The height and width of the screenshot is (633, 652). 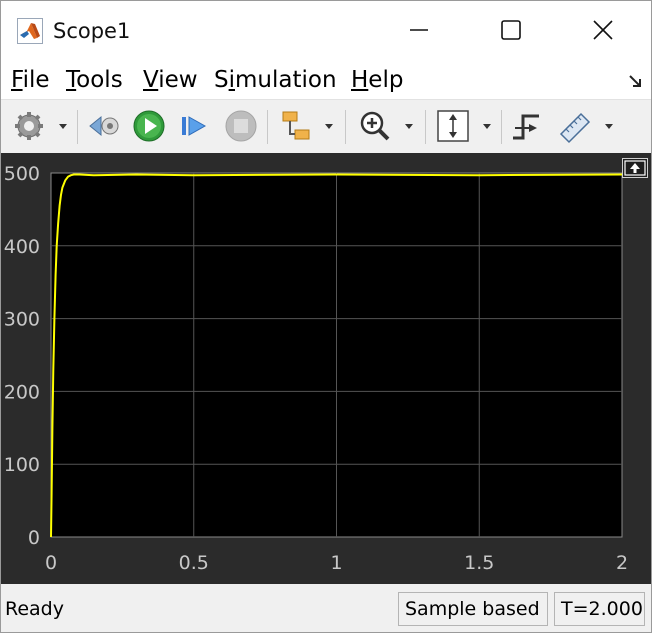 I want to click on minimize-icon, so click(x=419, y=30).